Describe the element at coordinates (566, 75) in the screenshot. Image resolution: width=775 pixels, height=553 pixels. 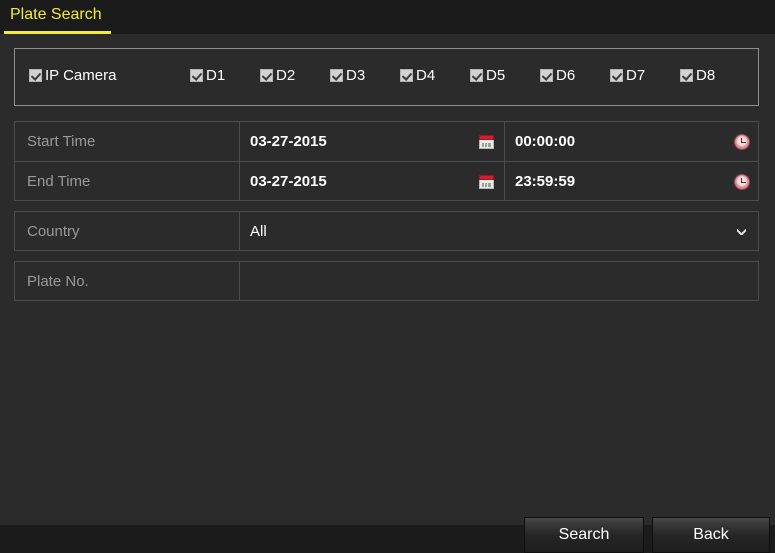
I see `checkbox-label: D6` at that location.